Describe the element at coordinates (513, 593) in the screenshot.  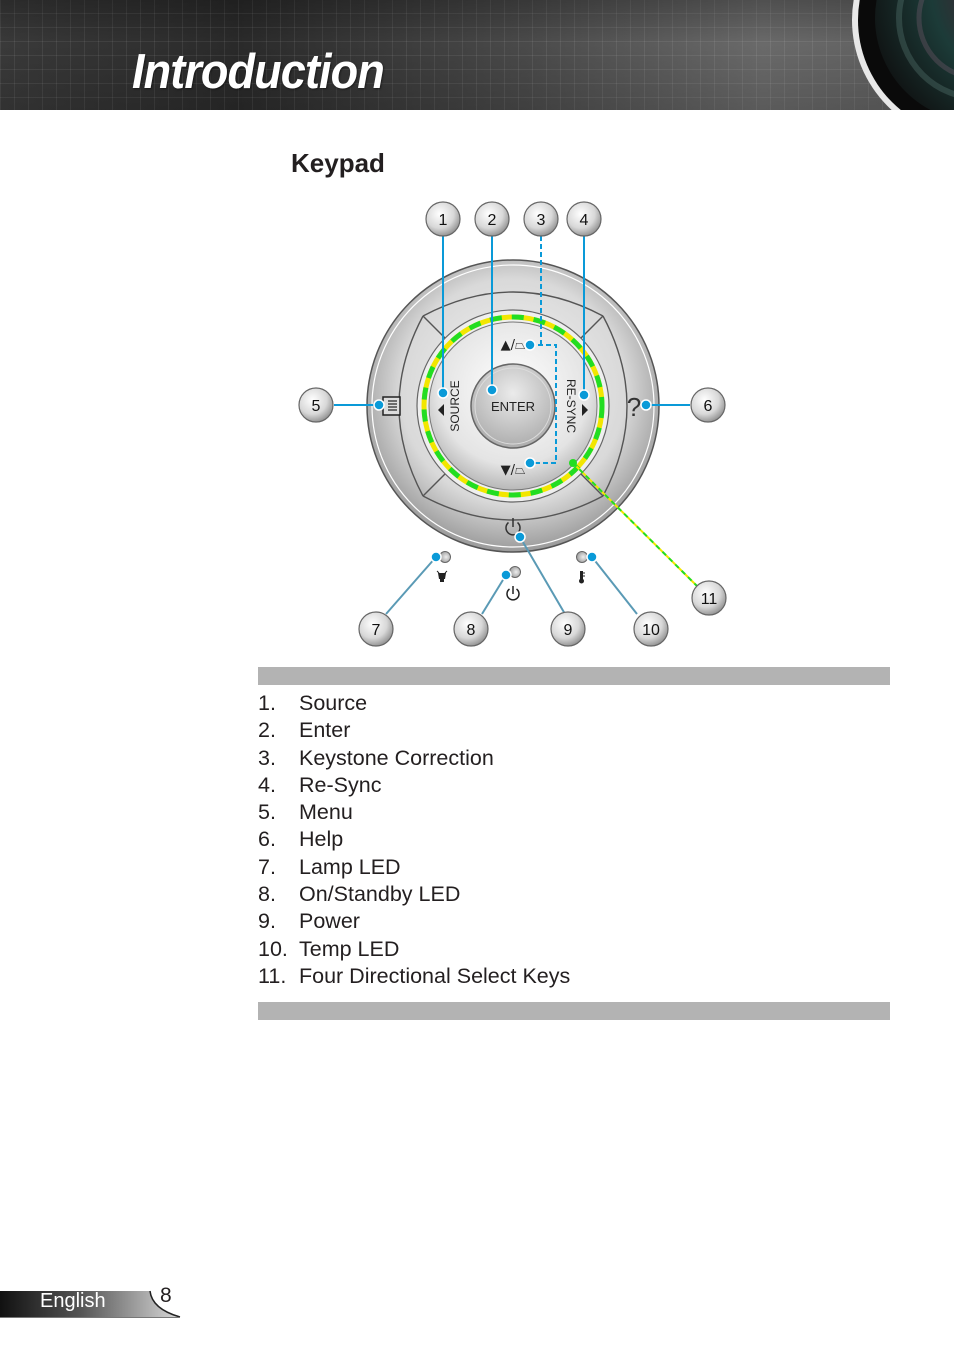
I see `on-standby-led-icon` at that location.